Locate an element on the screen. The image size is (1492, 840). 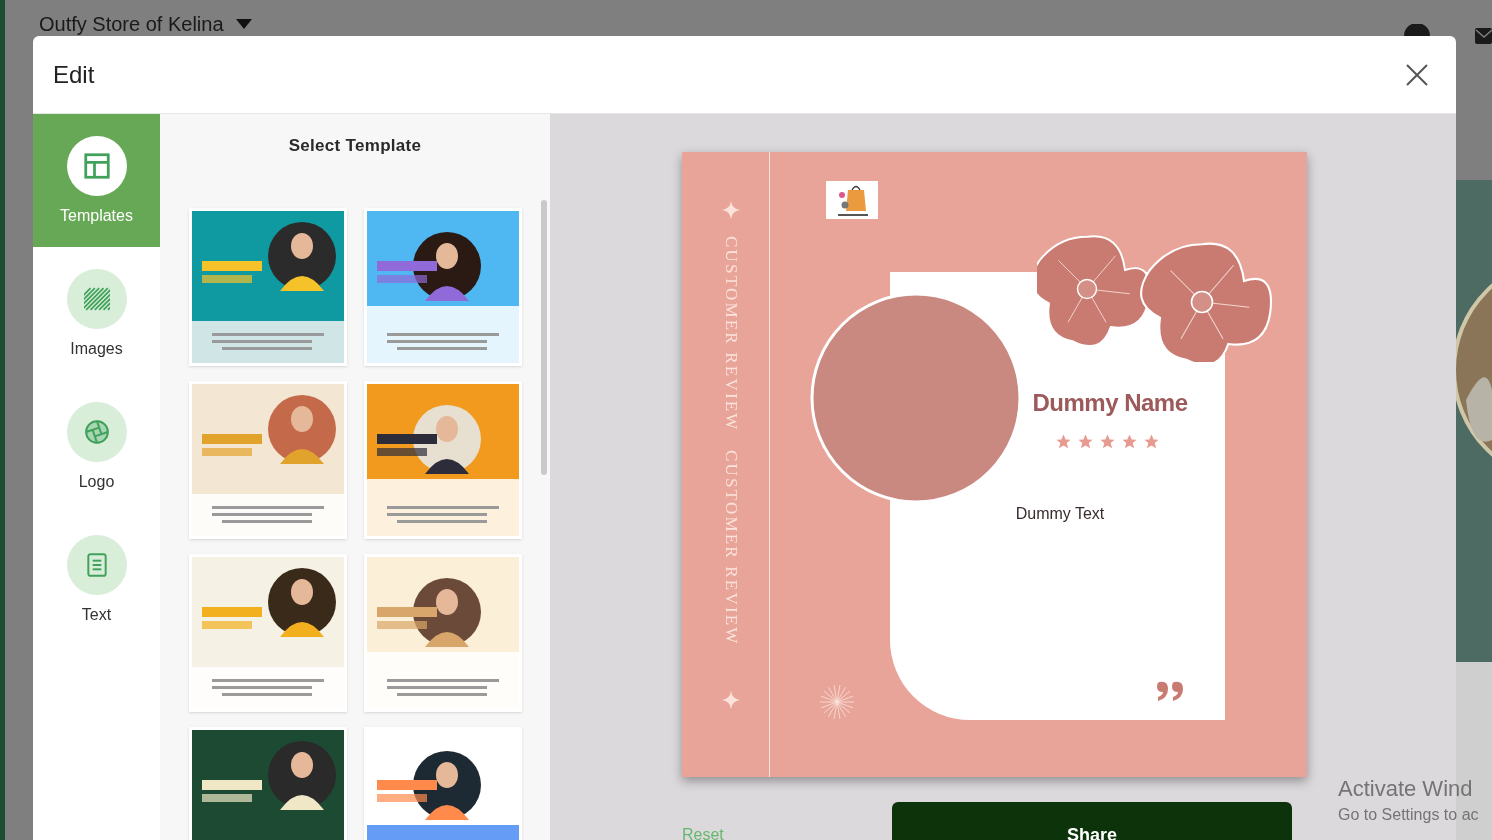
layout-icon is located at coordinates (96, 165).